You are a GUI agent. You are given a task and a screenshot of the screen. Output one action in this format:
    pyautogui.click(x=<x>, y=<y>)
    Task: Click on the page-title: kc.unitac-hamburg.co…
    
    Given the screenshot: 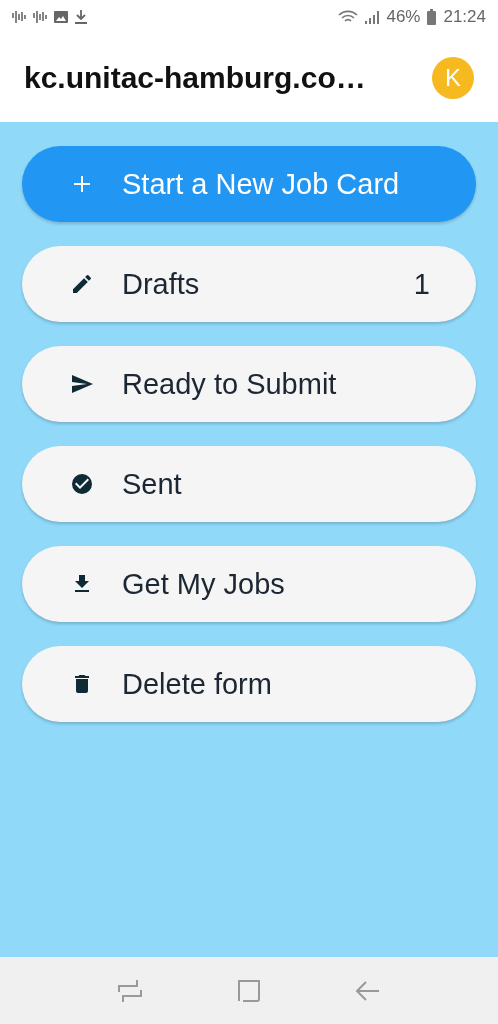 What is the action you would take?
    pyautogui.click(x=195, y=78)
    